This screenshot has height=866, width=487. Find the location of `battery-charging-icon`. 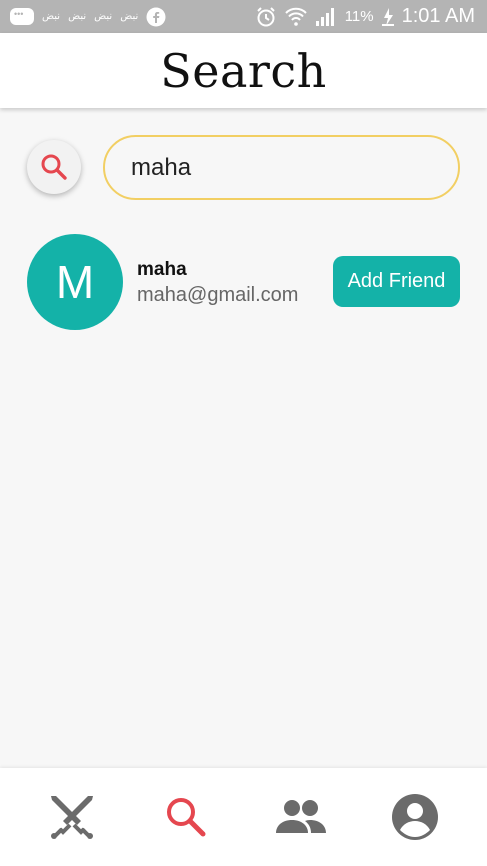

battery-charging-icon is located at coordinates (387, 16).